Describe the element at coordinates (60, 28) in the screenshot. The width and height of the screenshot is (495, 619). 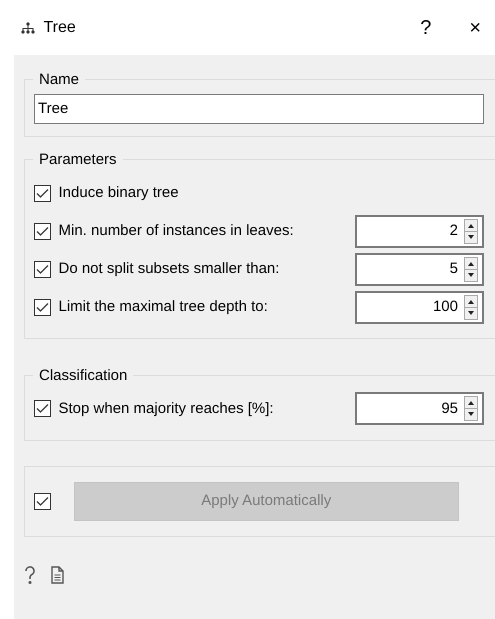
I see `window-title: Tree` at that location.